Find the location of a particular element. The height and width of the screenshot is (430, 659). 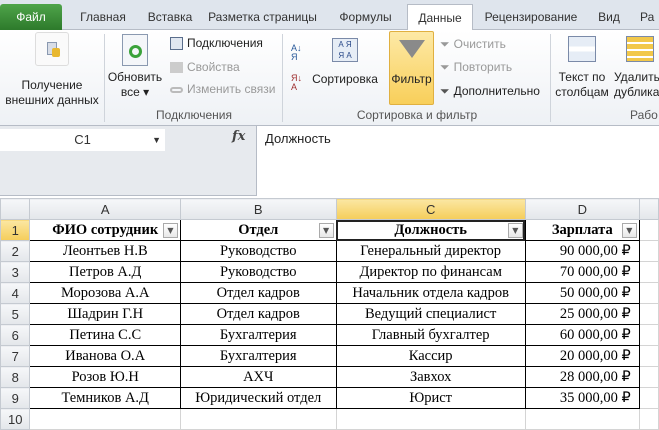

properties-icon is located at coordinates (176, 68).